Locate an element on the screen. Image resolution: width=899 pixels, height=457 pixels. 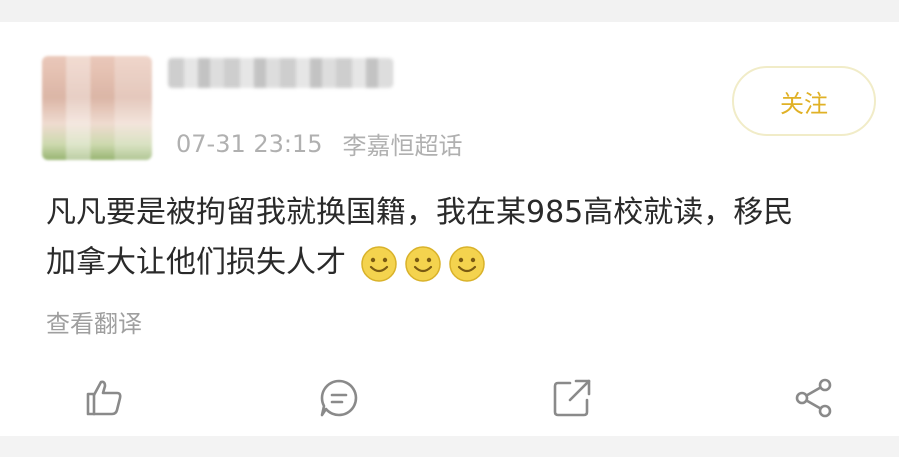
bottom-divider-band is located at coordinates (449, 446).